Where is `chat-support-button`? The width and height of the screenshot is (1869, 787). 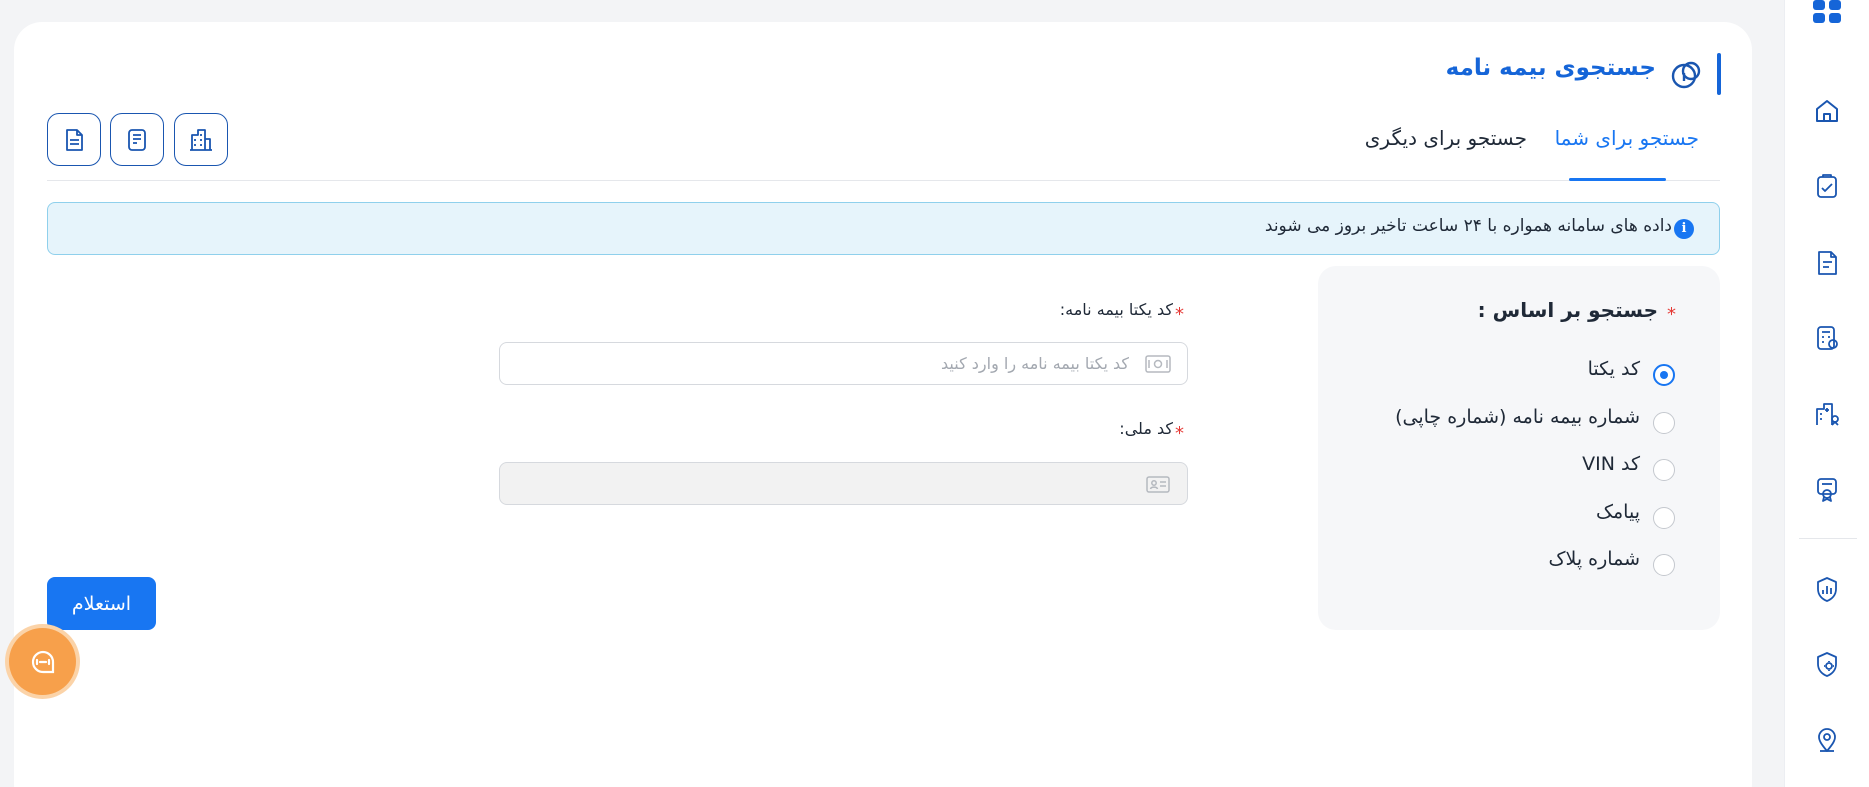
chat-support-button is located at coordinates (42, 661).